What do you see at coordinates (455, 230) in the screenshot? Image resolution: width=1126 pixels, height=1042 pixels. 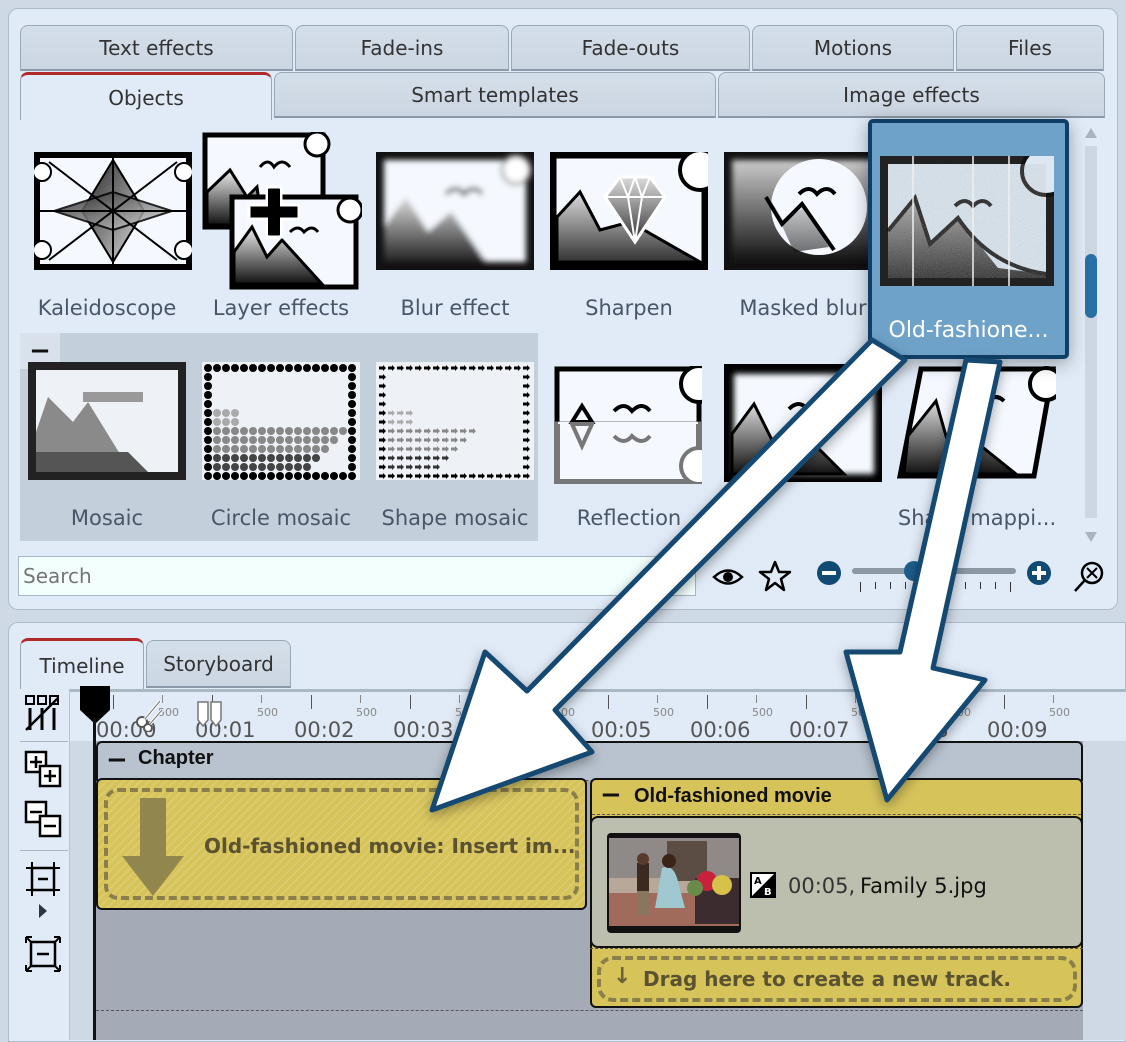 I see `effect-tile-blur-effect: Blur effect` at bounding box center [455, 230].